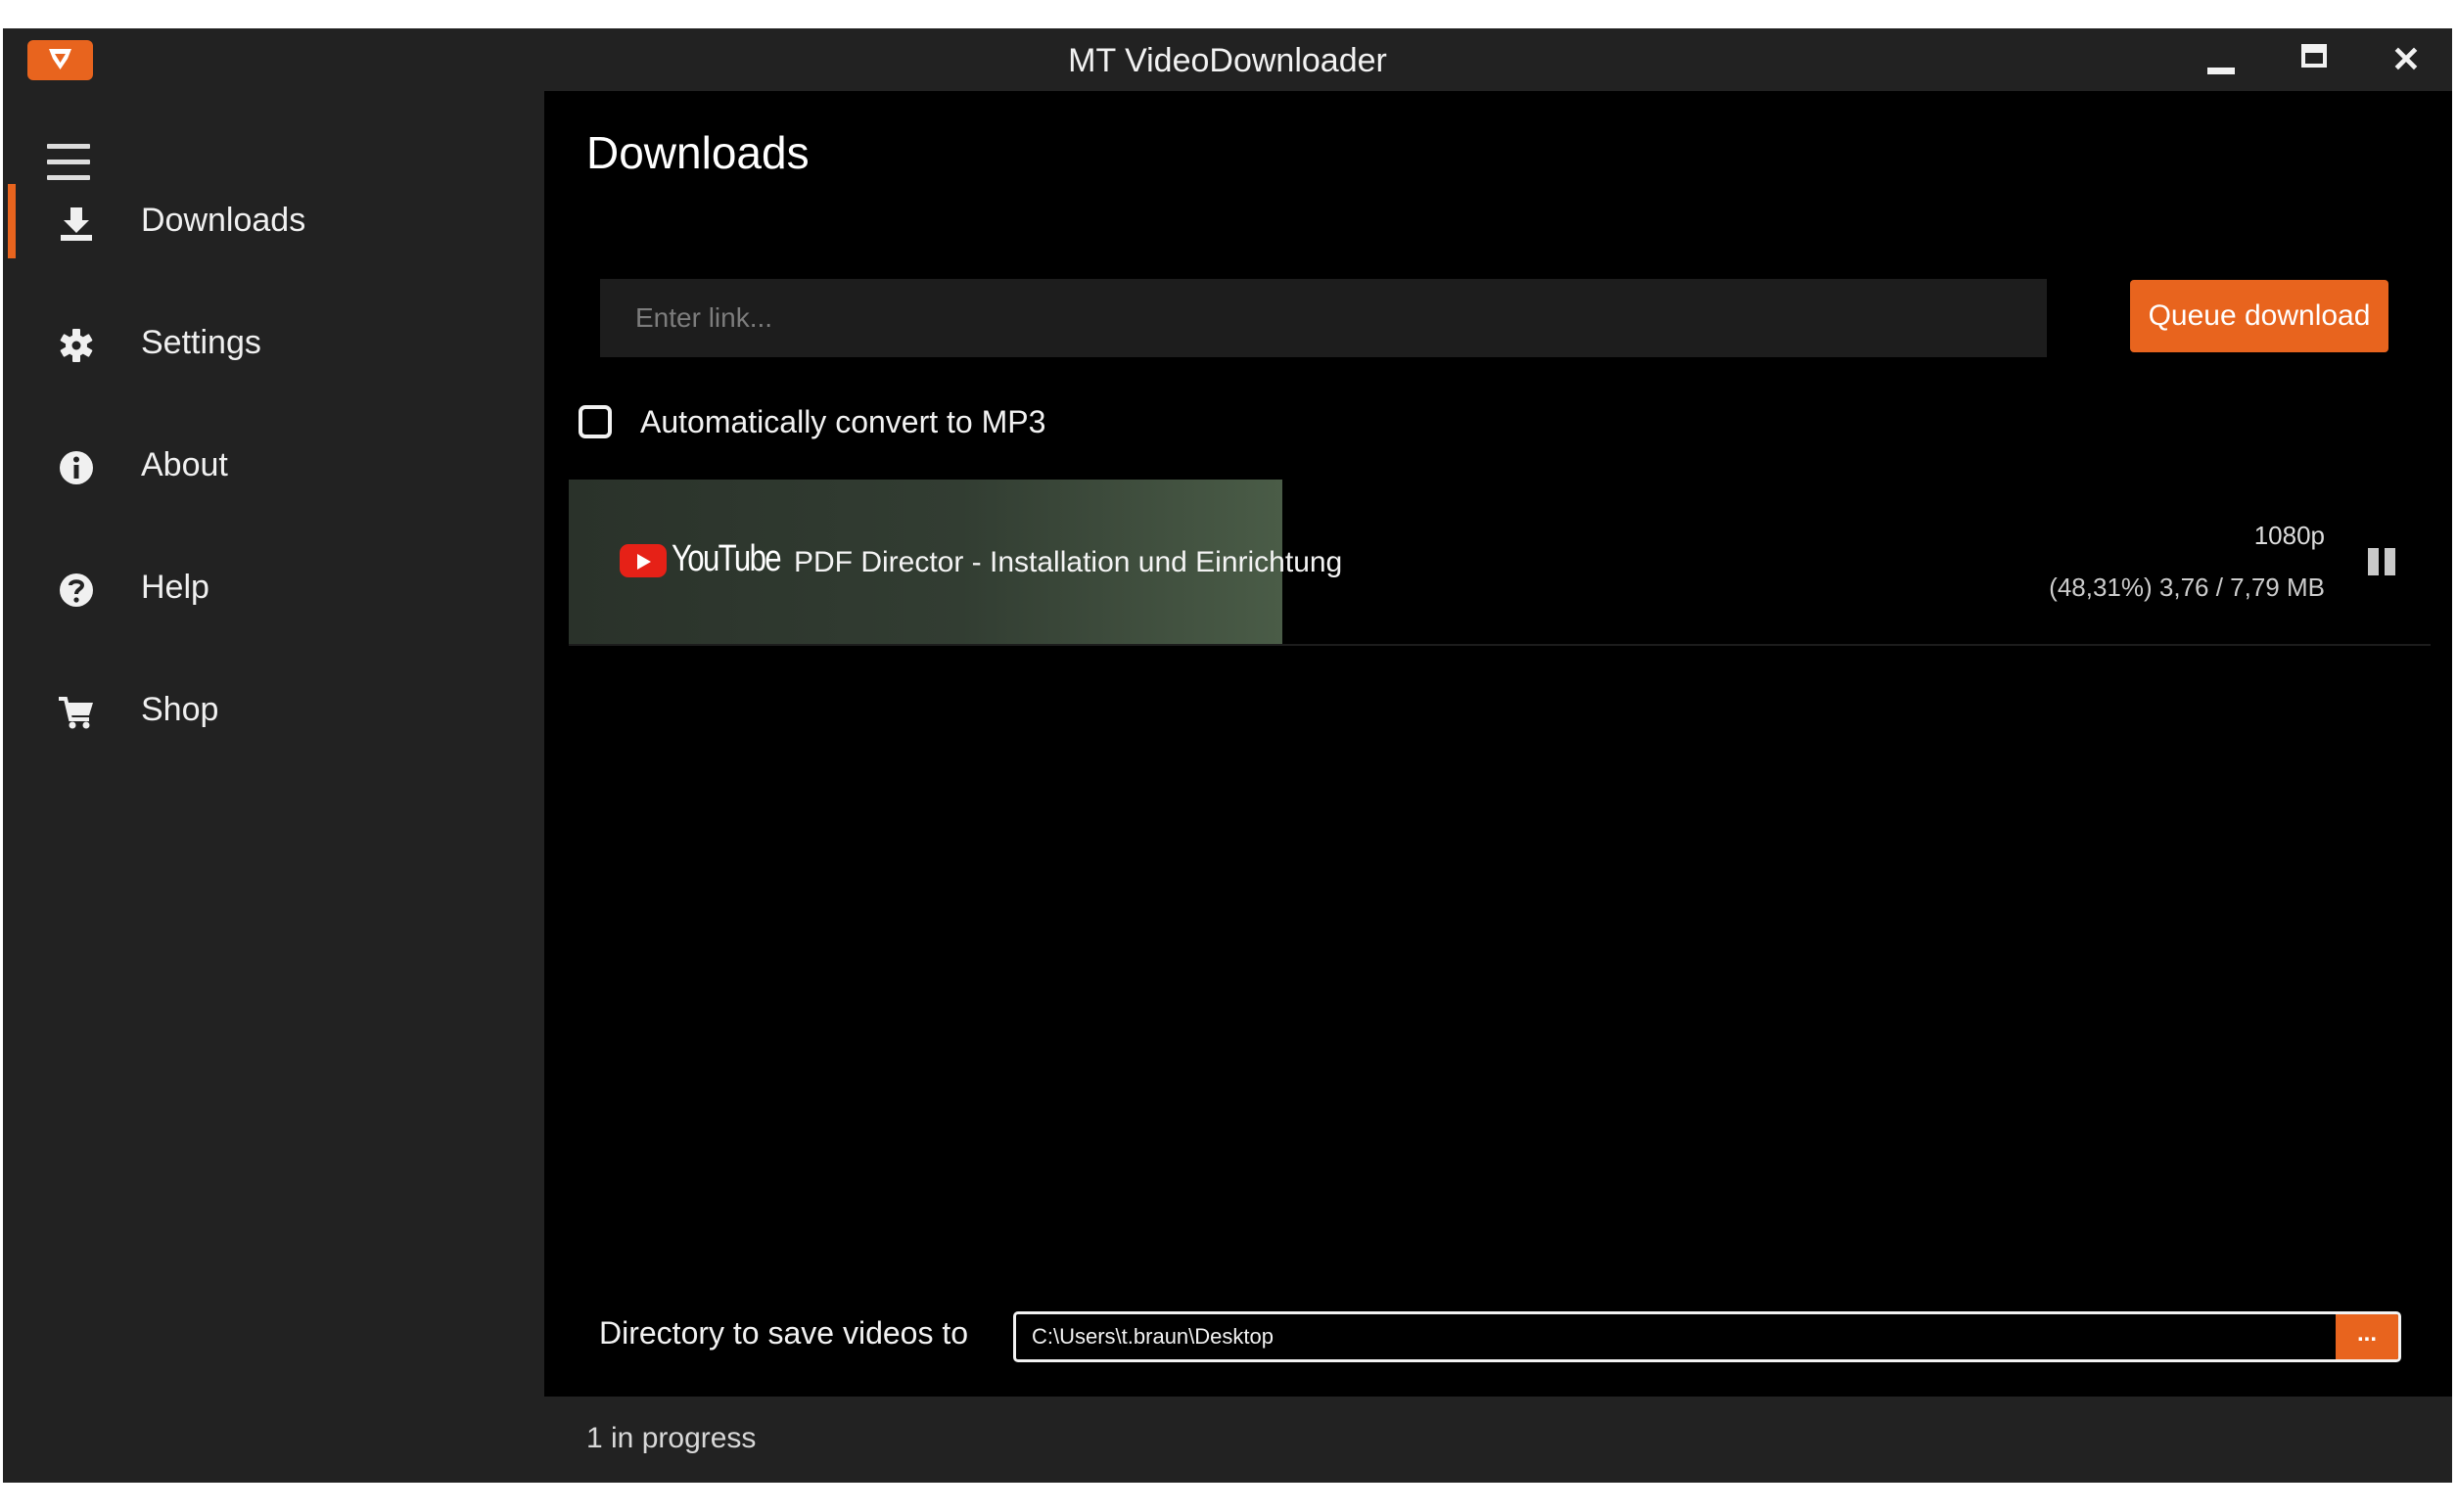 This screenshot has height=1512, width=2457. What do you see at coordinates (274, 343) in the screenshot?
I see `sidebar-item-settings: Settings` at bounding box center [274, 343].